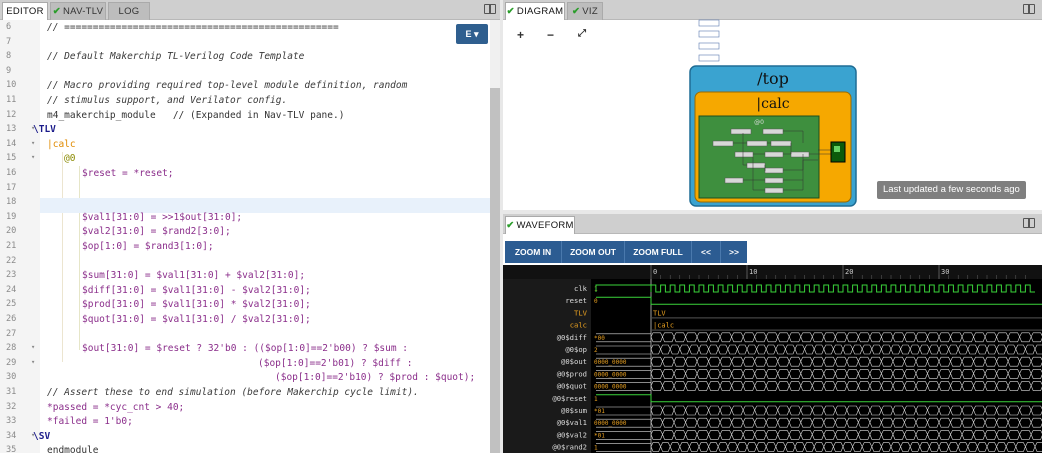 The image size is (1042, 453). I want to click on line-number: 20, so click(11, 231).